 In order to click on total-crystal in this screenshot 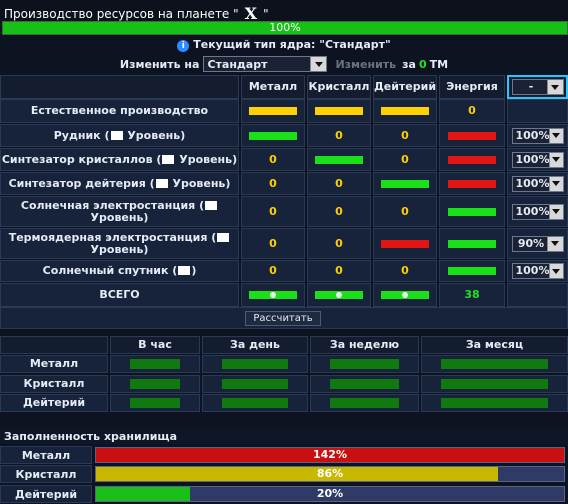, I will do `click(339, 295)`.